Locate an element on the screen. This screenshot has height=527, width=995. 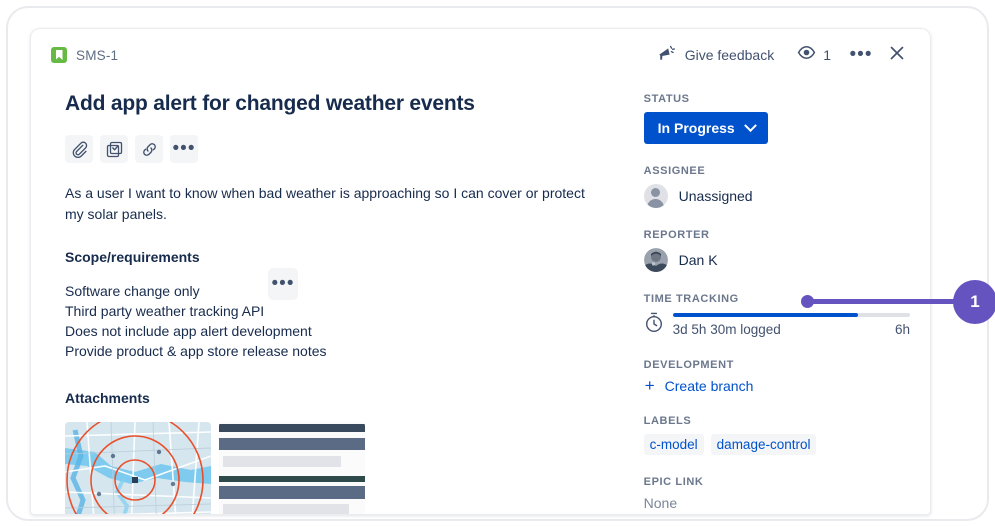
issue-action-toolbar: ••• is located at coordinates (334, 149).